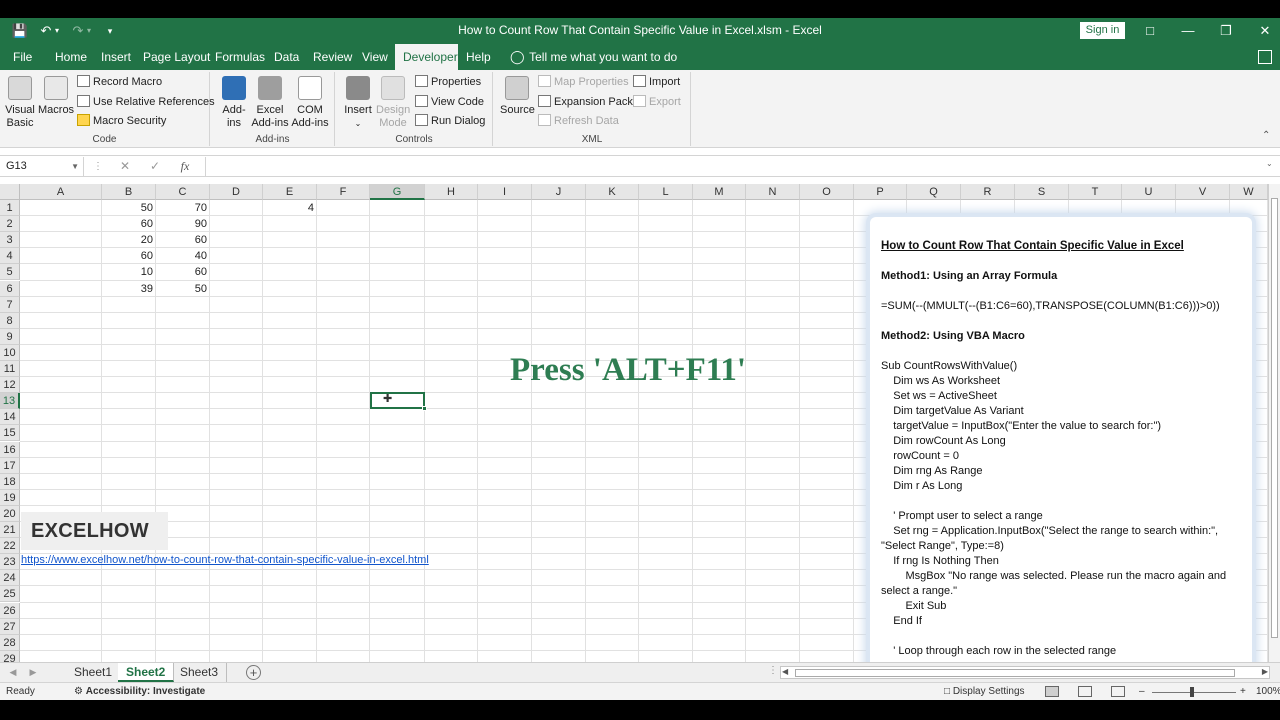  What do you see at coordinates (612, 192) in the screenshot?
I see `column-header-k: K` at bounding box center [612, 192].